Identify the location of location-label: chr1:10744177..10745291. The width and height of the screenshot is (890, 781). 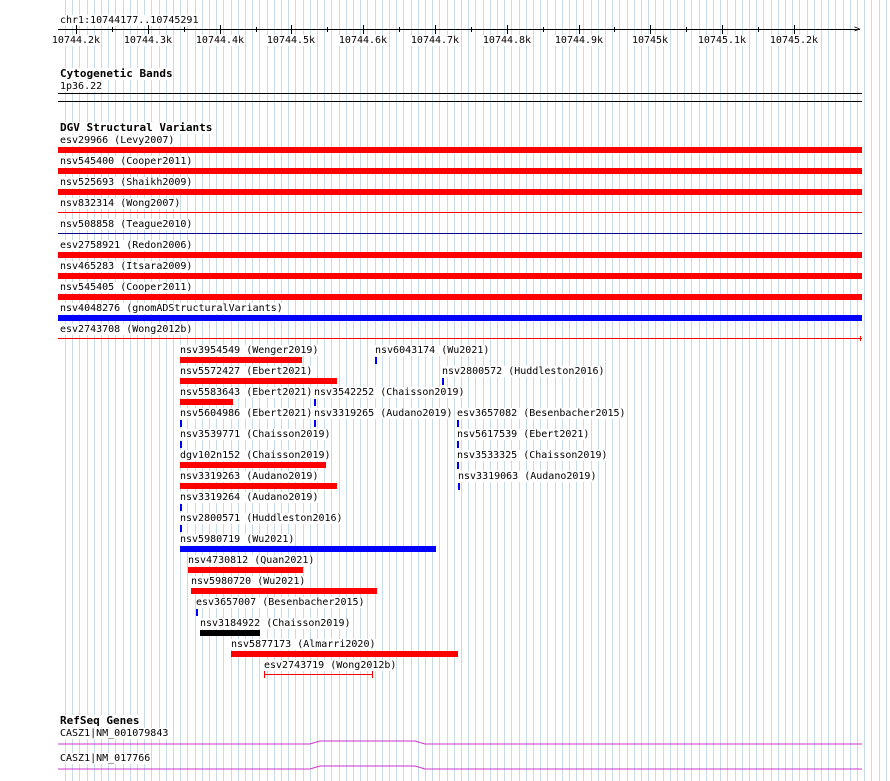
(129, 20).